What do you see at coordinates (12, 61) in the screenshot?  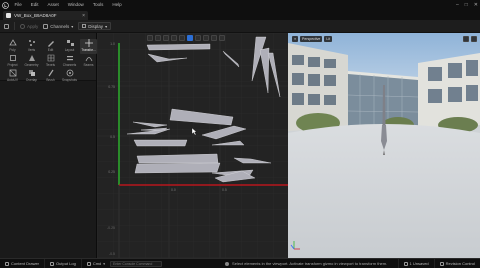 I see `tool-project: Project` at bounding box center [12, 61].